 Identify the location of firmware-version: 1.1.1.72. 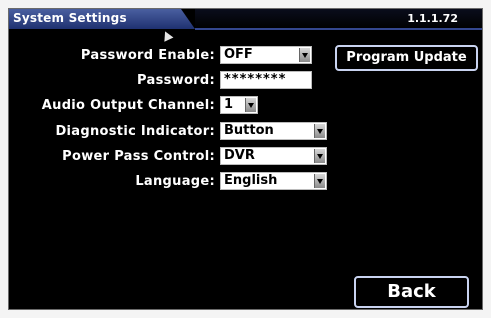
(432, 18).